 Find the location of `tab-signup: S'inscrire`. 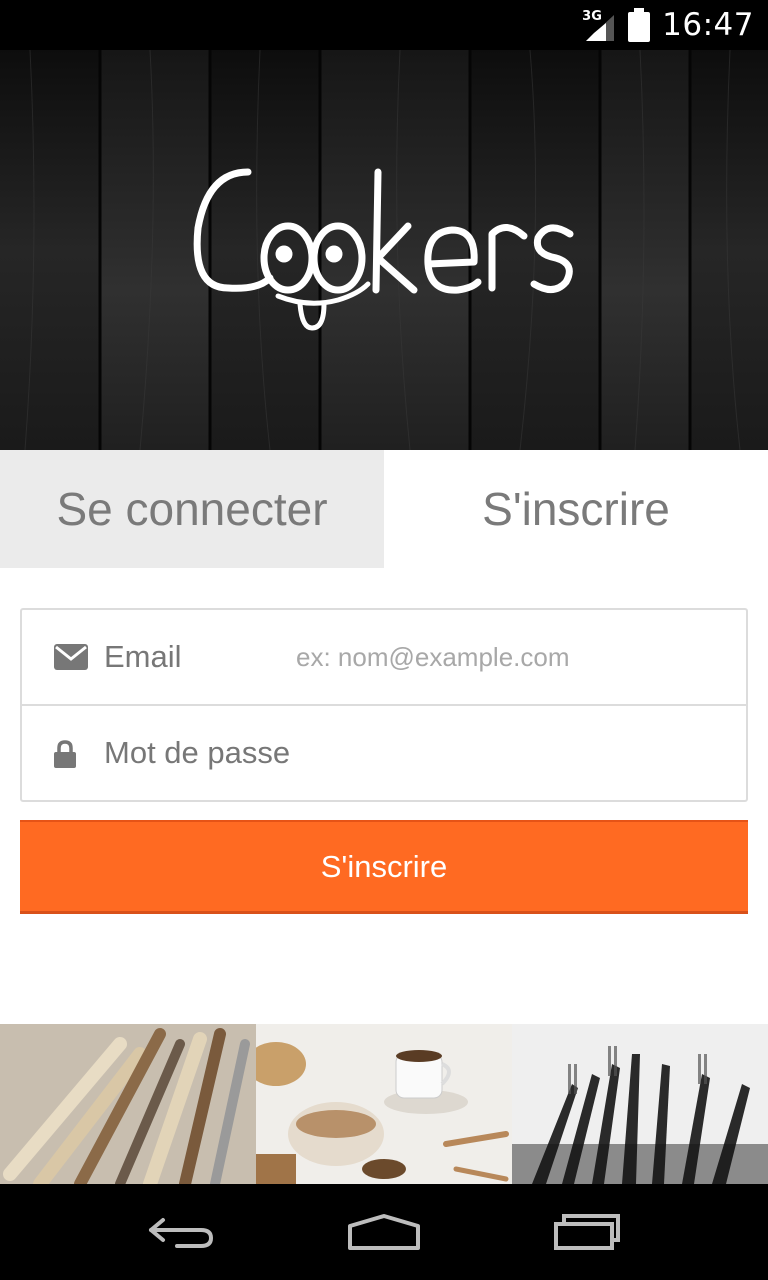

tab-signup: S'inscrire is located at coordinates (576, 509).